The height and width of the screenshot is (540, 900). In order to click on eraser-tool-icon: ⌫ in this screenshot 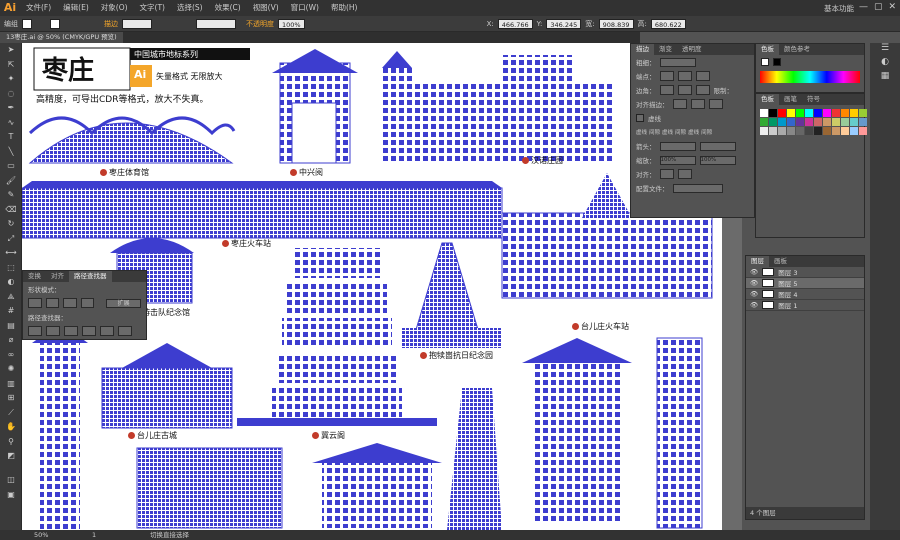, I will do `click(11, 210)`.